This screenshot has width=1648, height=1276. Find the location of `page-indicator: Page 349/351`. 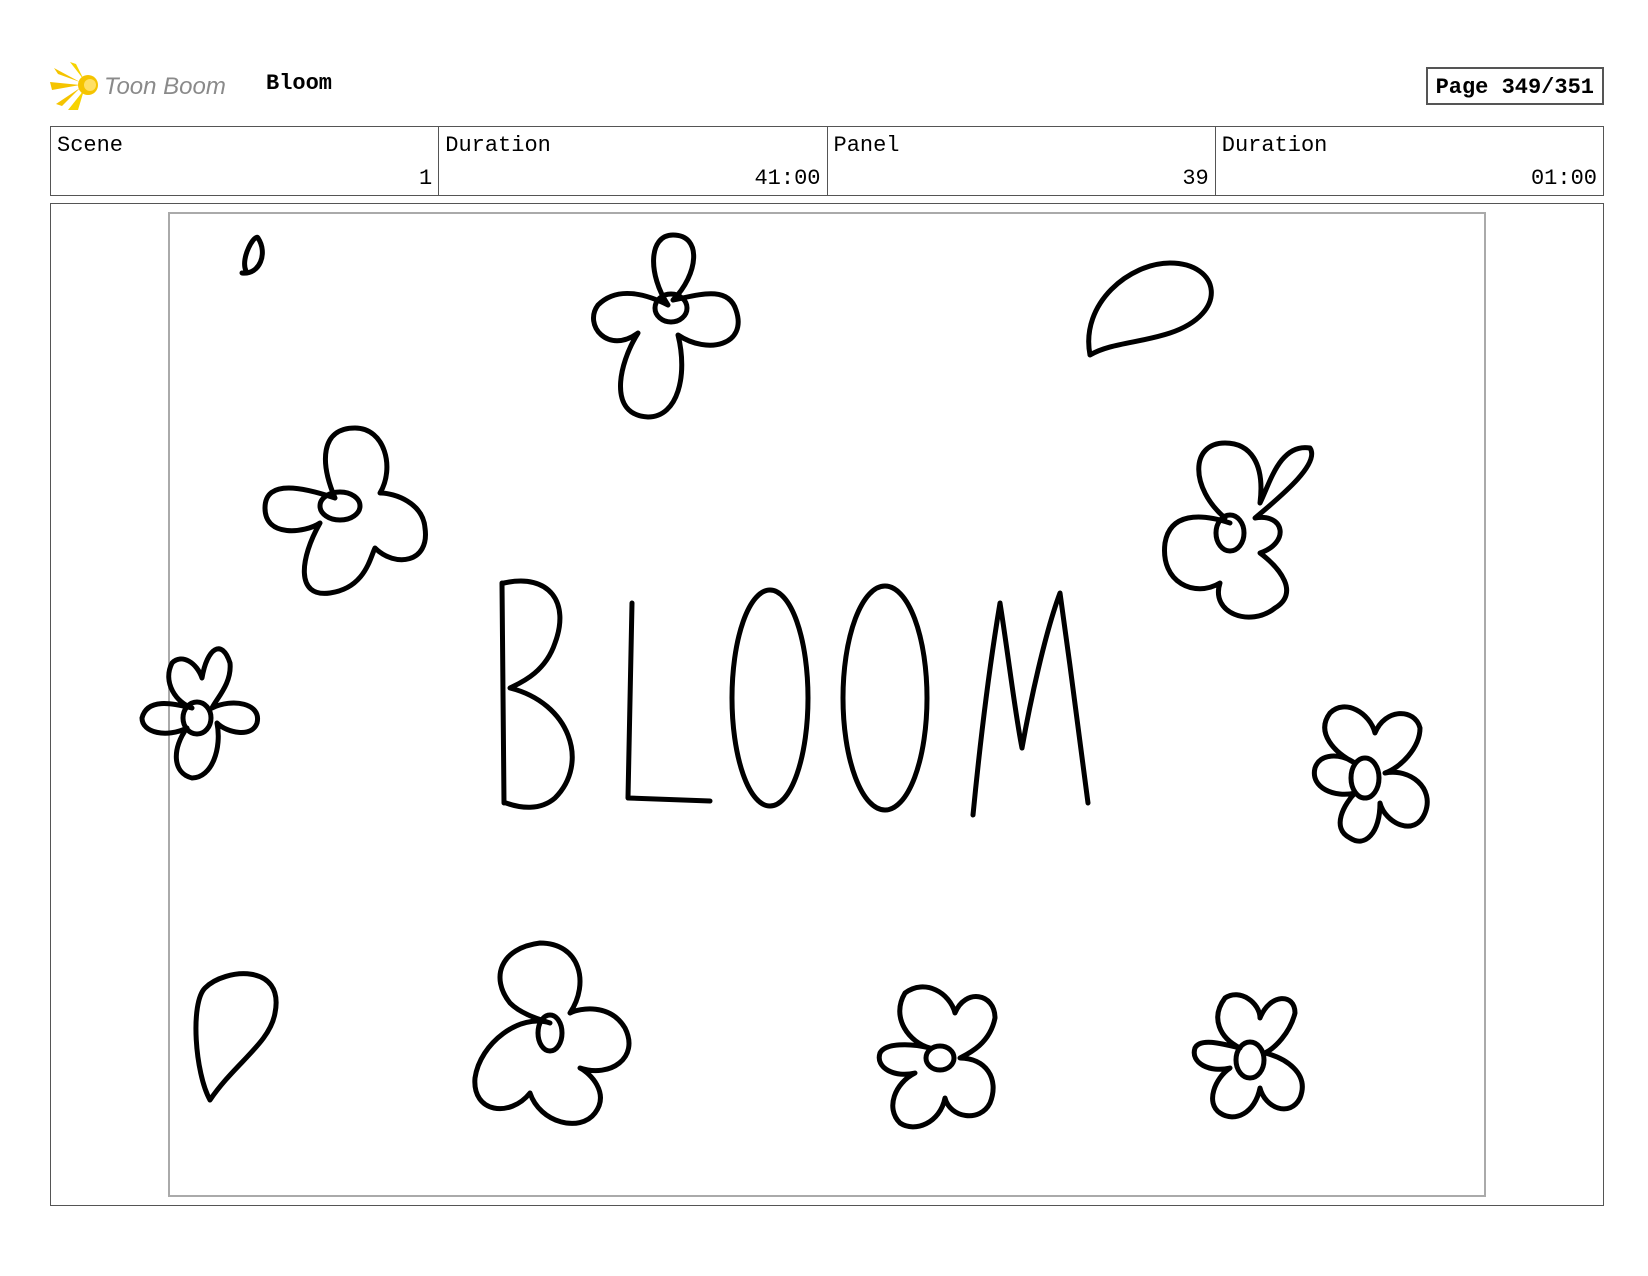

page-indicator: Page 349/351 is located at coordinates (1514, 86).